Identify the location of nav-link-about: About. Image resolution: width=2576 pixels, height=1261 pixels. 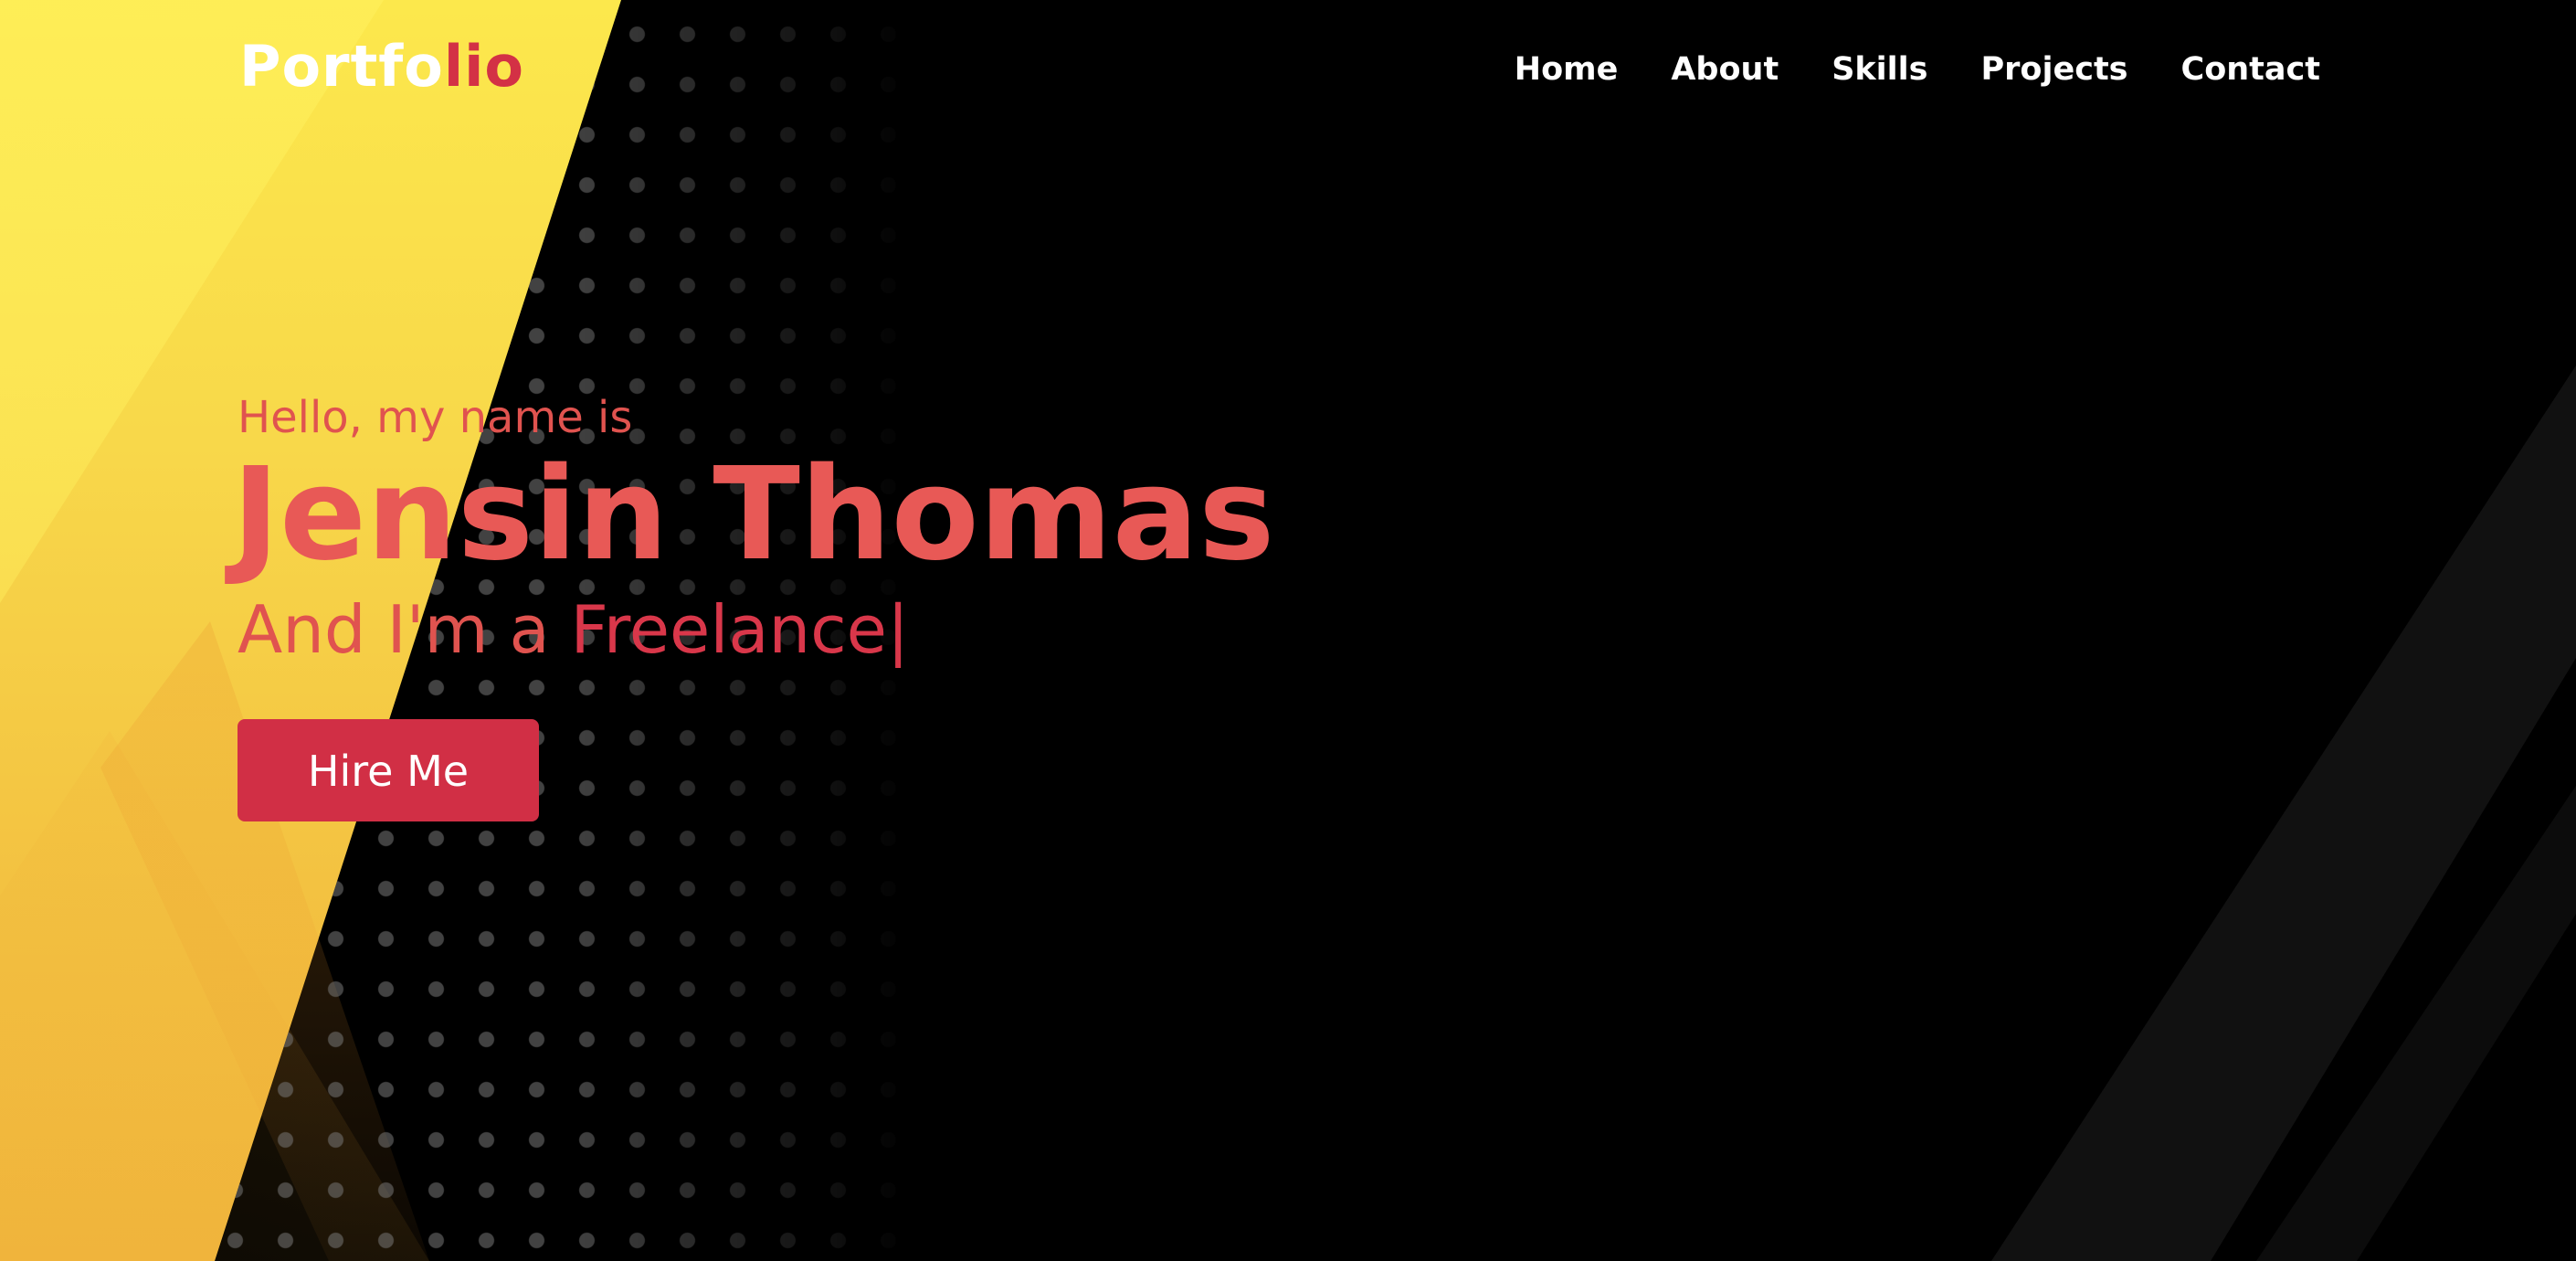
(1725, 70).